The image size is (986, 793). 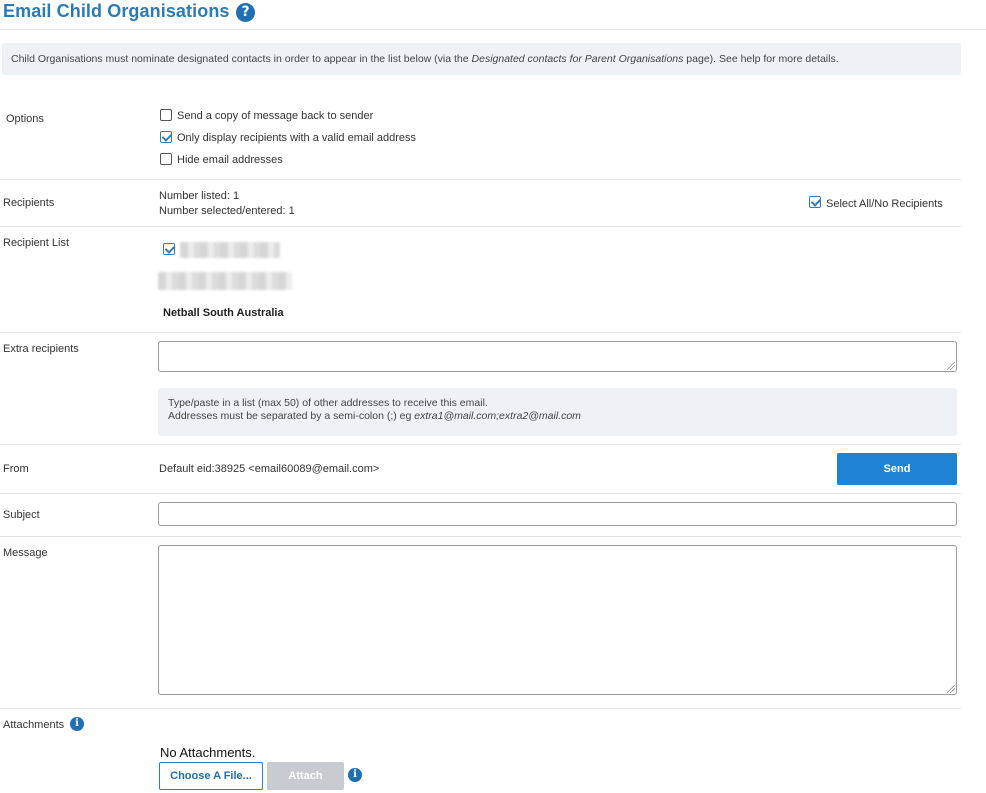 I want to click on title-bar: Email Child Organisations ?, so click(x=493, y=15).